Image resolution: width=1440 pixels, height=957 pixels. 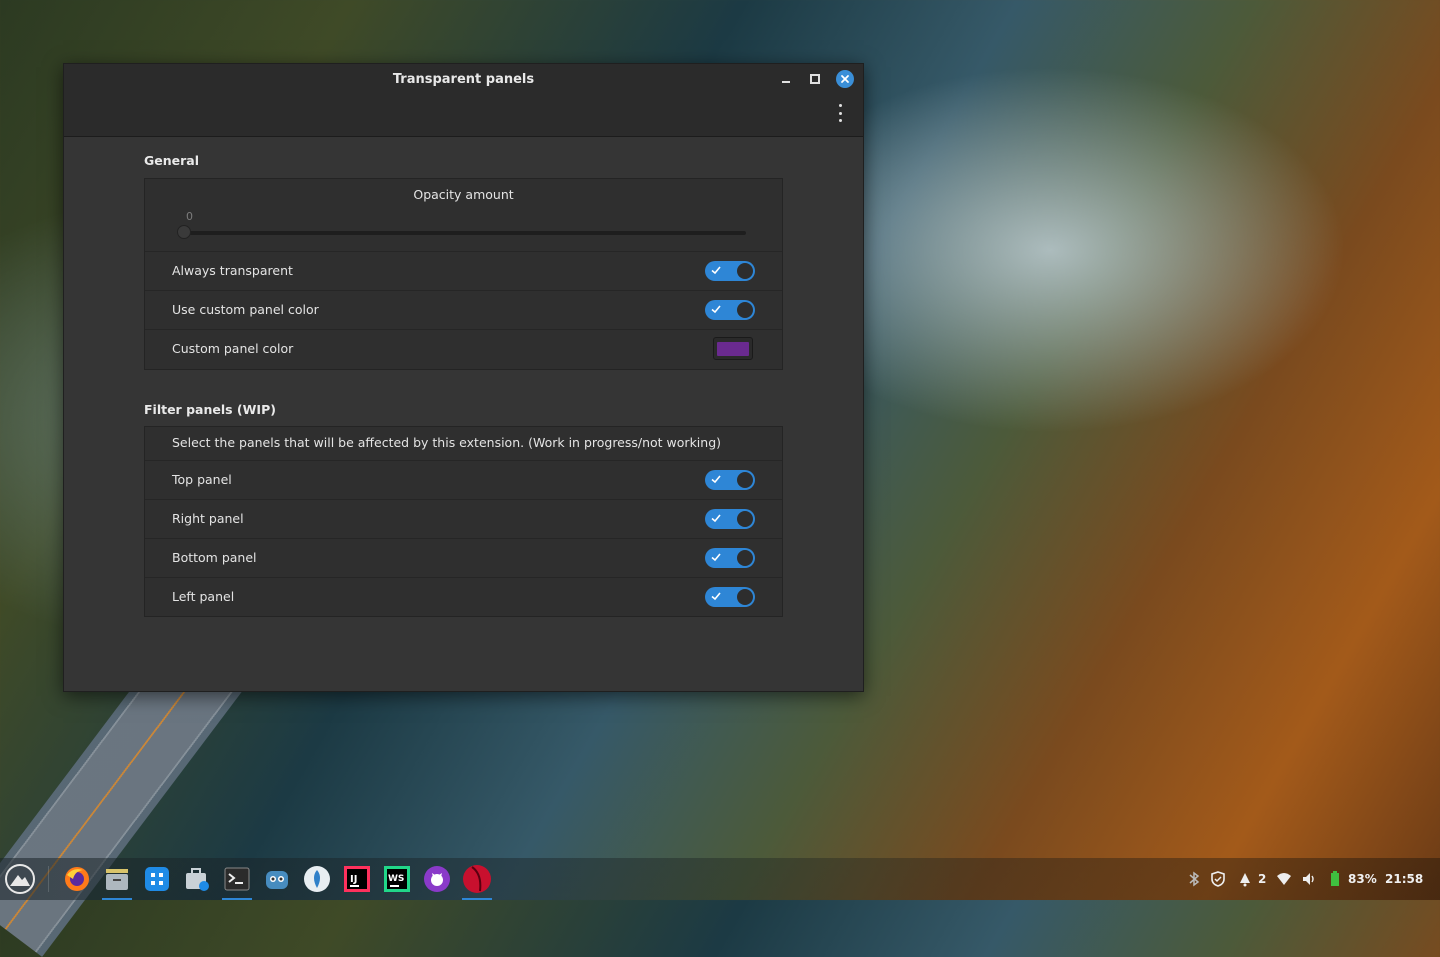 What do you see at coordinates (463, 100) in the screenshot?
I see `title-bar: Transparent panels` at bounding box center [463, 100].